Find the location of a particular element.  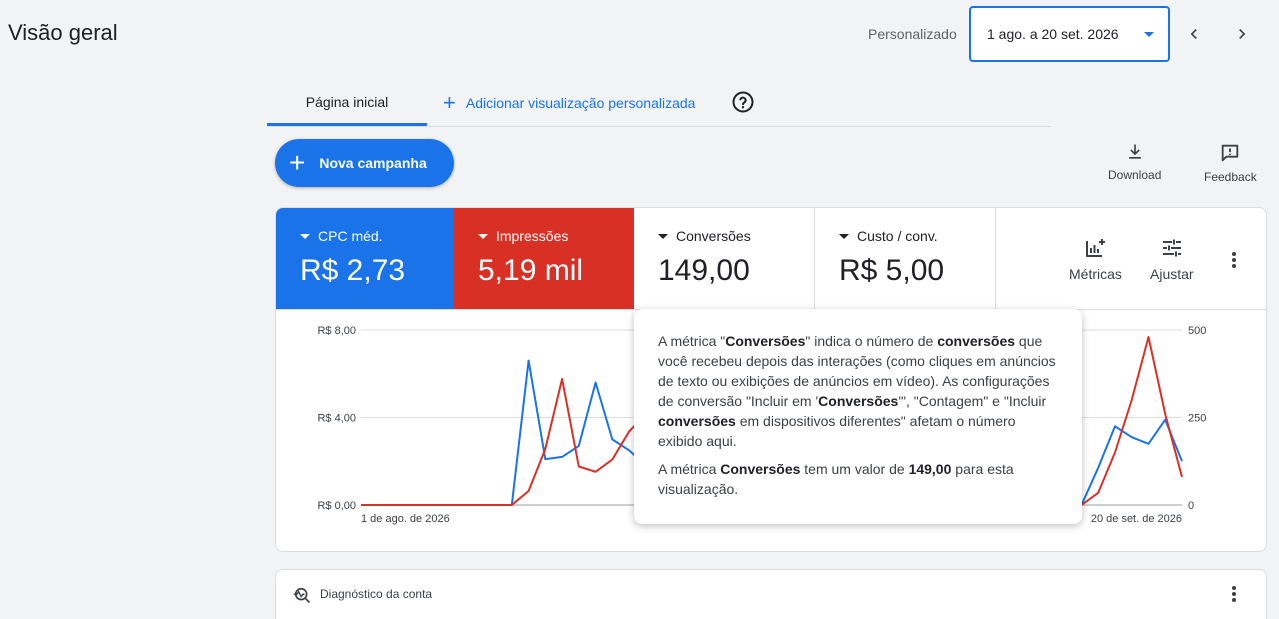

chevron-left-icon is located at coordinates (1193, 34).